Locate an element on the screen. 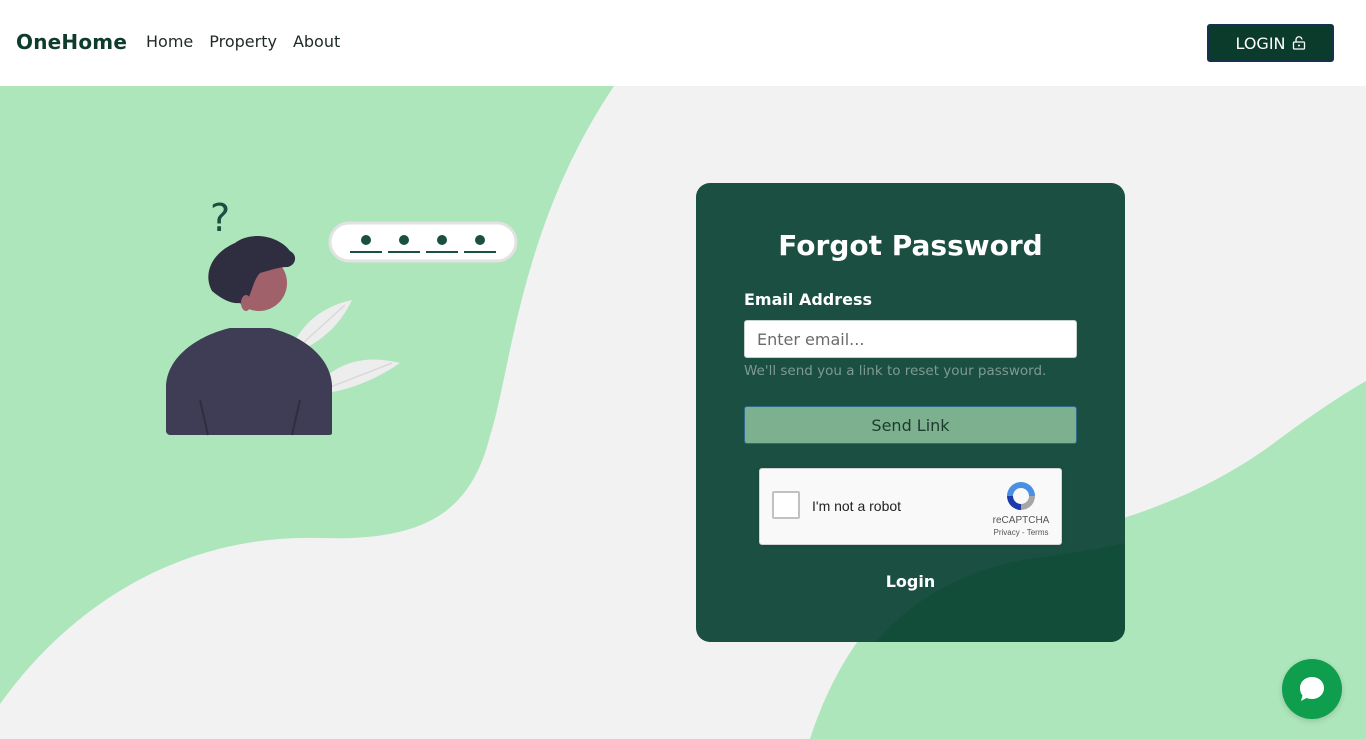  page-title: Forgot Password is located at coordinates (910, 245).